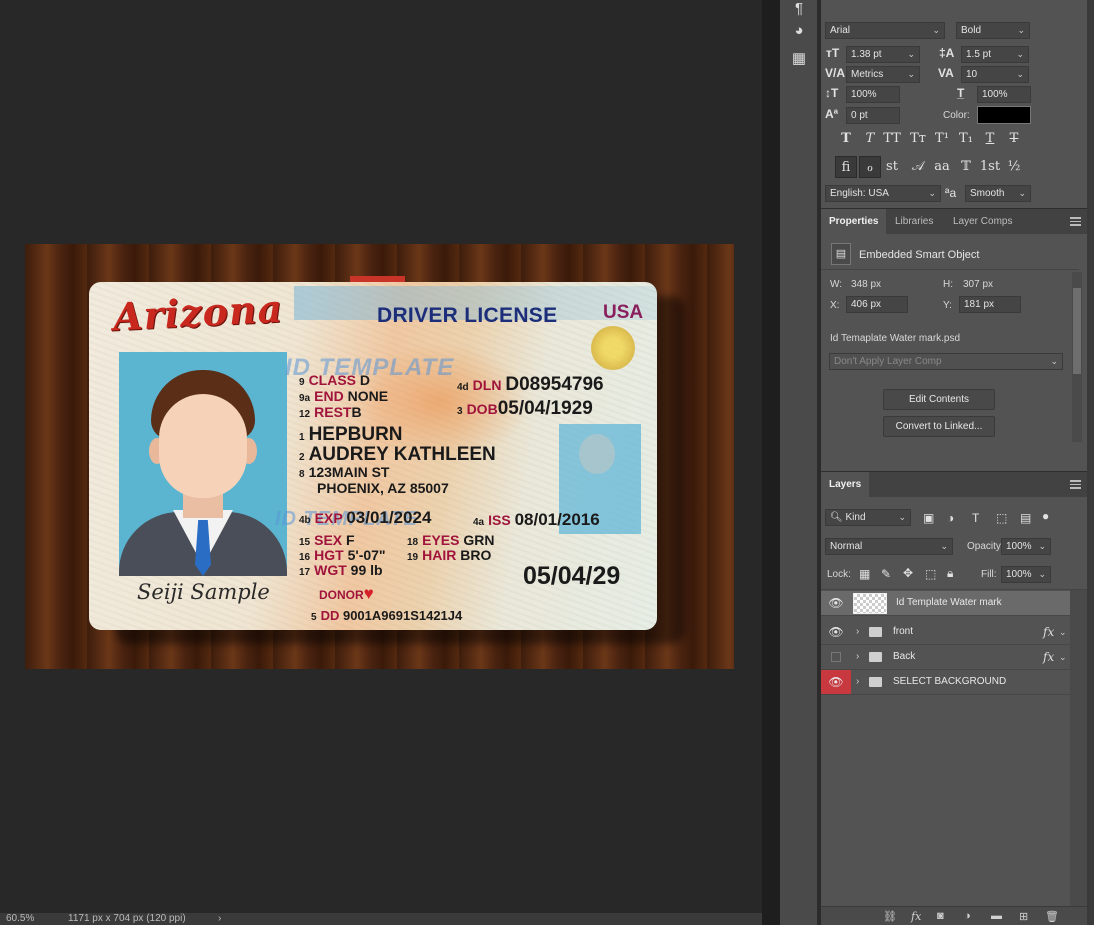 This screenshot has width=1094, height=925. I want to click on new-layer-icon: ⊞, so click(1023, 916).